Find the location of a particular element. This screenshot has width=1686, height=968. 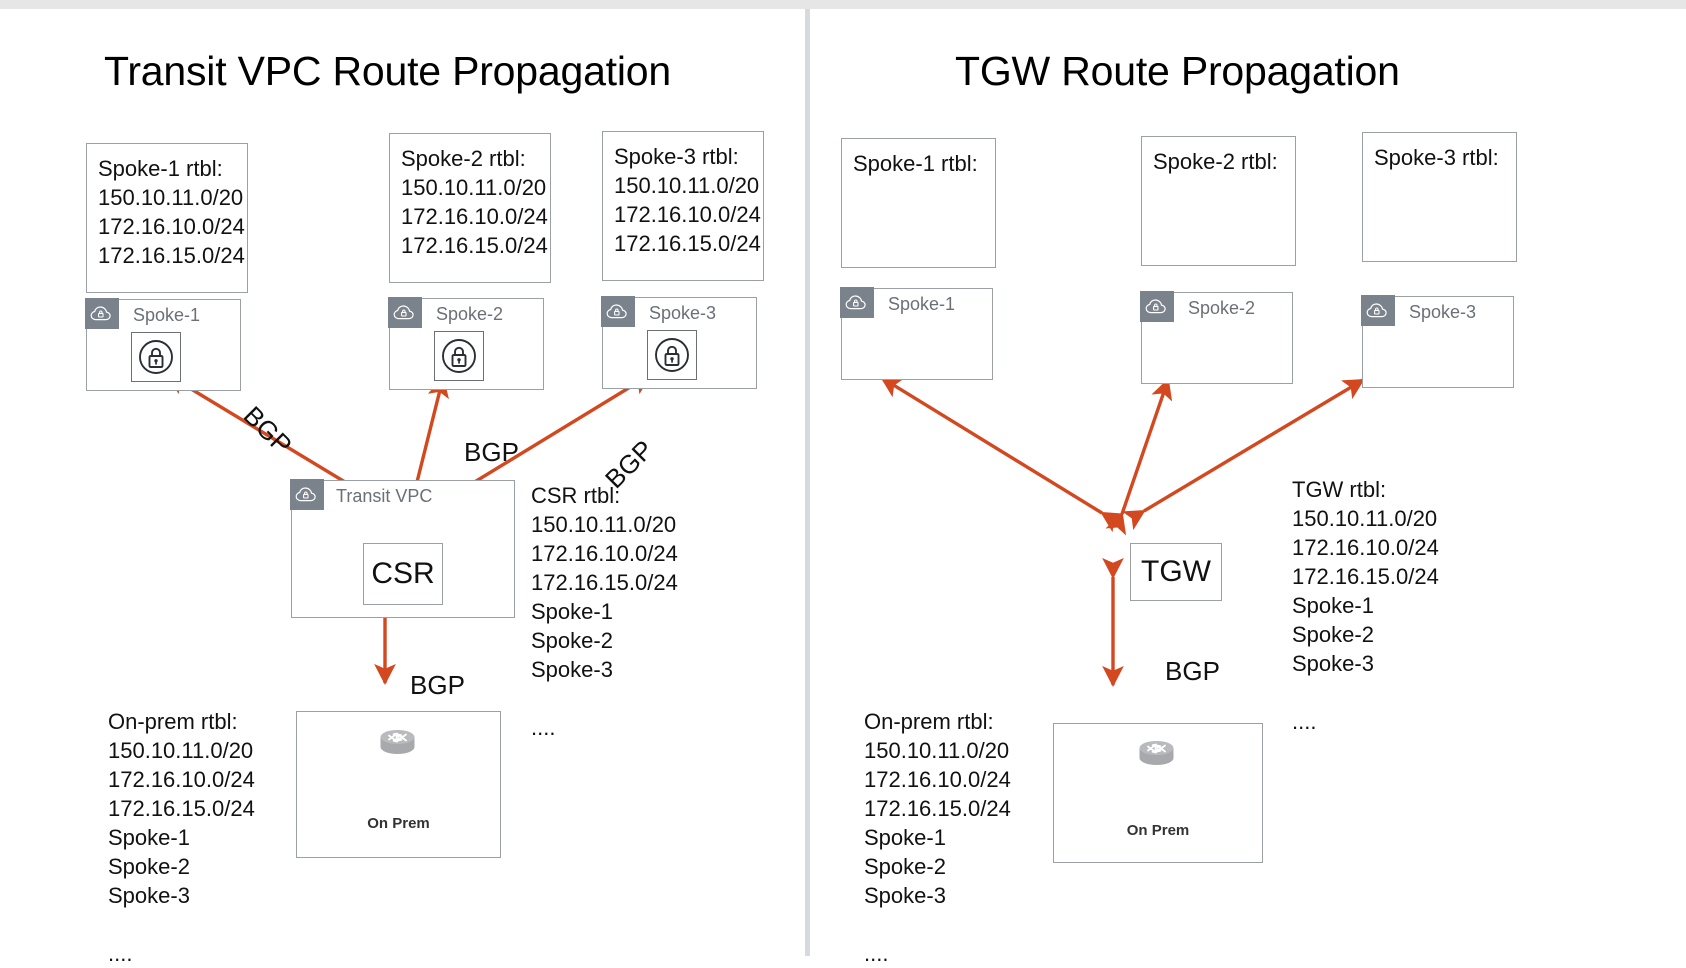

left-spoke-1-label: Spoke-1 is located at coordinates (167, 315).